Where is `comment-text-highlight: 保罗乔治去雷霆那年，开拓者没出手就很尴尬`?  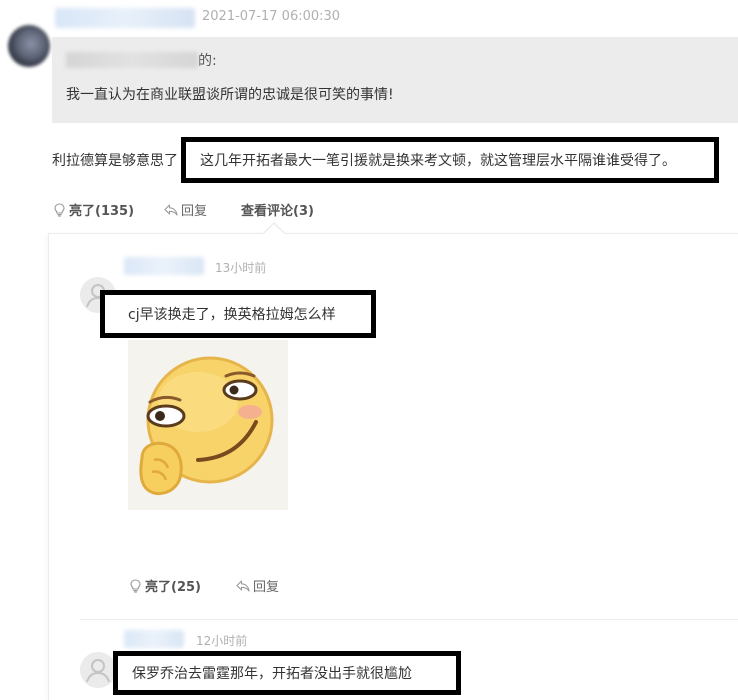
comment-text-highlight: 保罗乔治去雷霆那年，开拓者没出手就很尴尬 is located at coordinates (287, 673).